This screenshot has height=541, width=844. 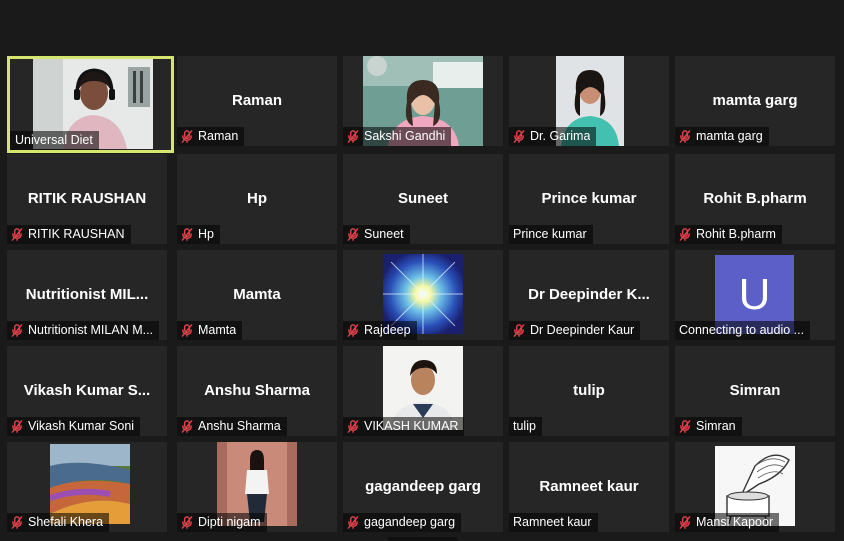 I want to click on participant-display-name: Prince kumar, so click(x=589, y=198).